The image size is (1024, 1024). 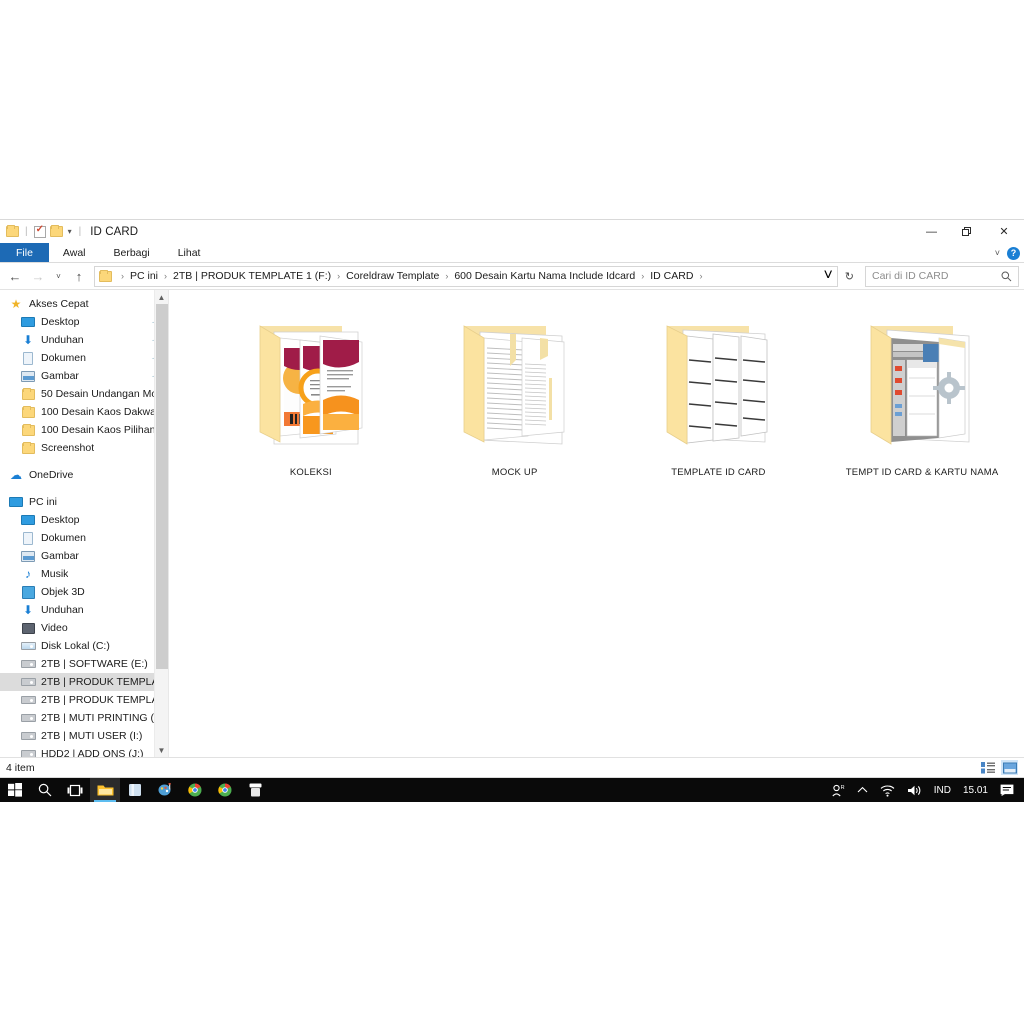 I want to click on folder-icon, so click(x=28, y=448).